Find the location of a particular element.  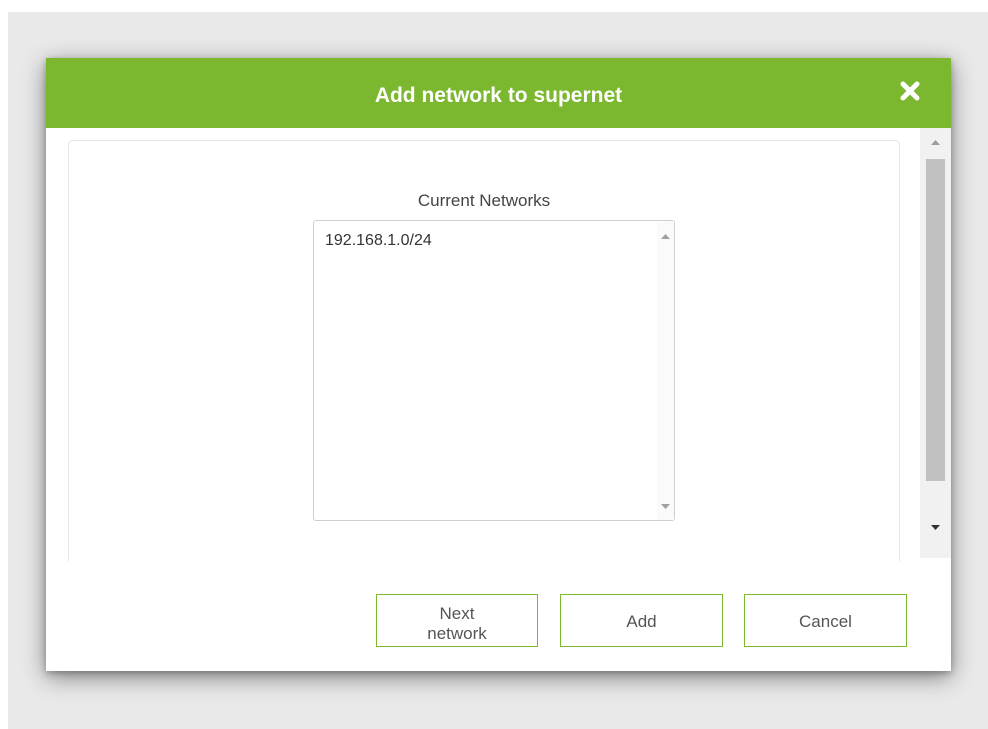

dialog-scrollbar is located at coordinates (935, 343).